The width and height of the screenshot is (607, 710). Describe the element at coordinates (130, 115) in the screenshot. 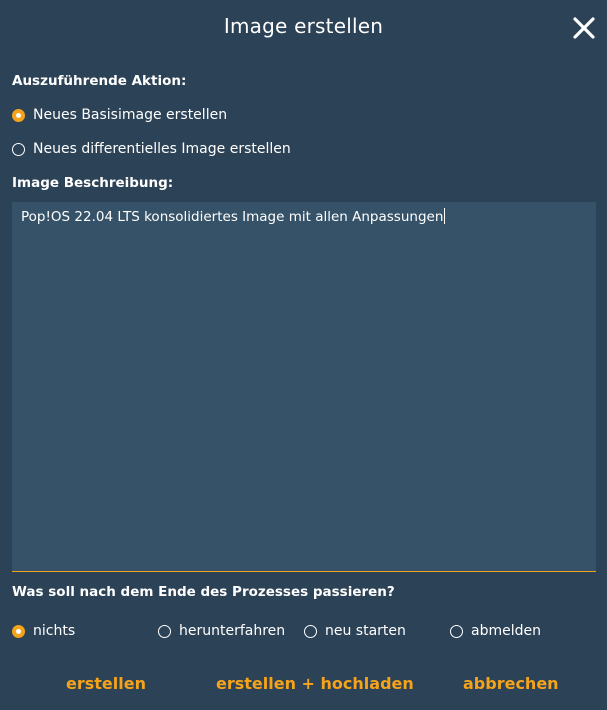

I see `radio-basis-image-label: Neues Basisimage erstellen` at that location.